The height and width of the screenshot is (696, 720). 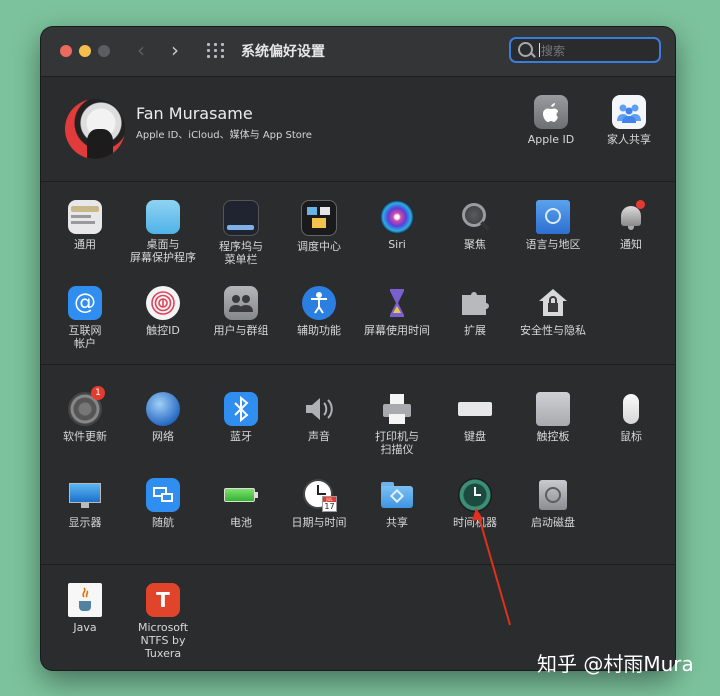 I want to click on pref-battery: 电池, so click(x=241, y=503).